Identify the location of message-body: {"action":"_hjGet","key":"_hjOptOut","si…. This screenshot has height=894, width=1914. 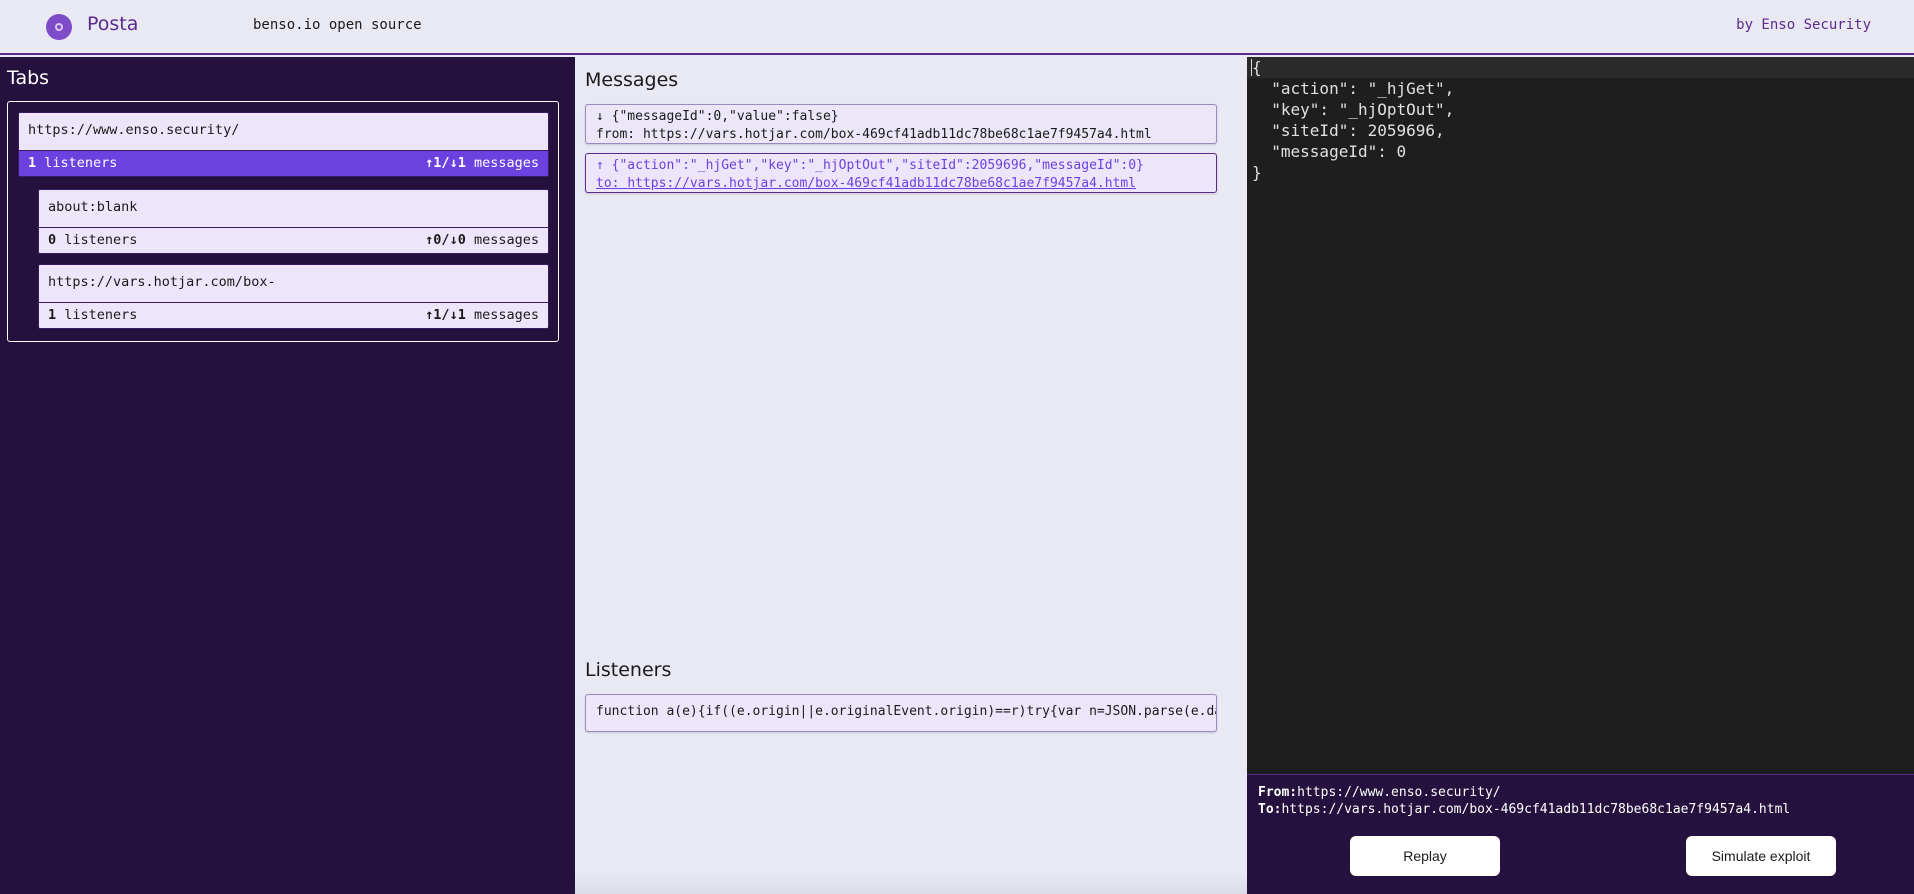
(877, 165).